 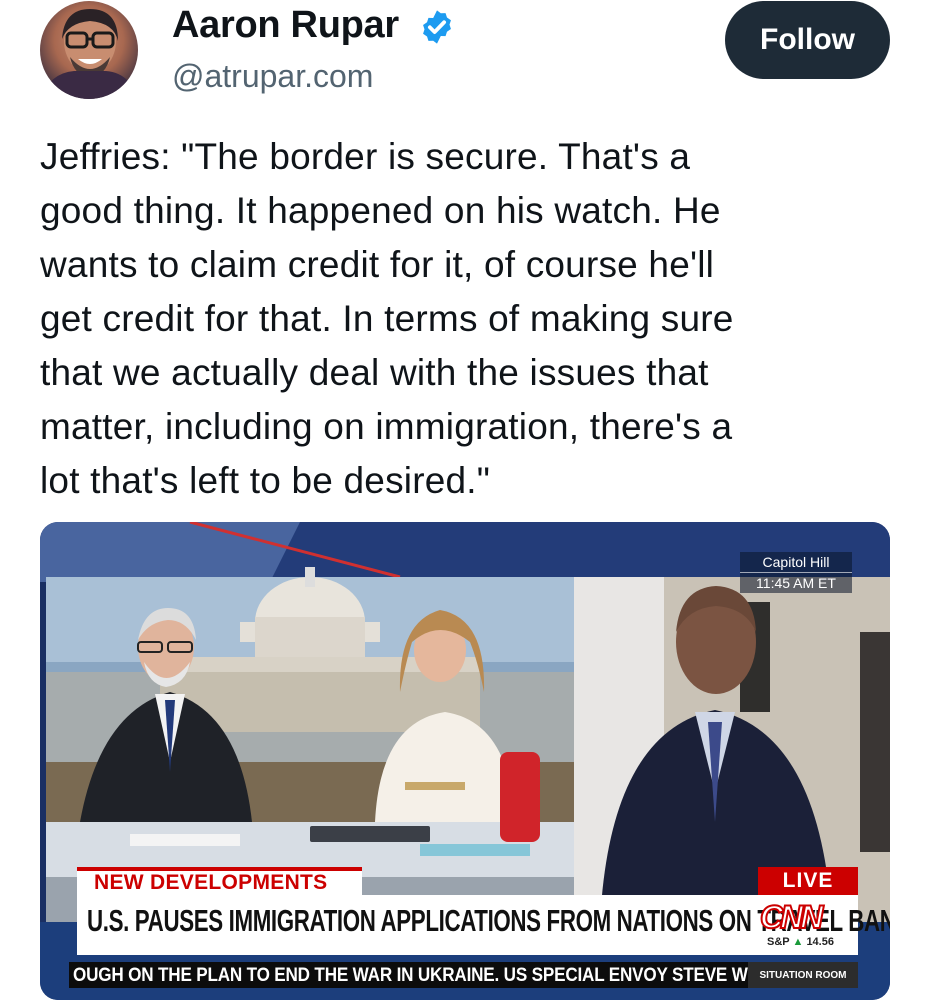 What do you see at coordinates (803, 975) in the screenshot?
I see `show-name: SITUATION ROOM` at bounding box center [803, 975].